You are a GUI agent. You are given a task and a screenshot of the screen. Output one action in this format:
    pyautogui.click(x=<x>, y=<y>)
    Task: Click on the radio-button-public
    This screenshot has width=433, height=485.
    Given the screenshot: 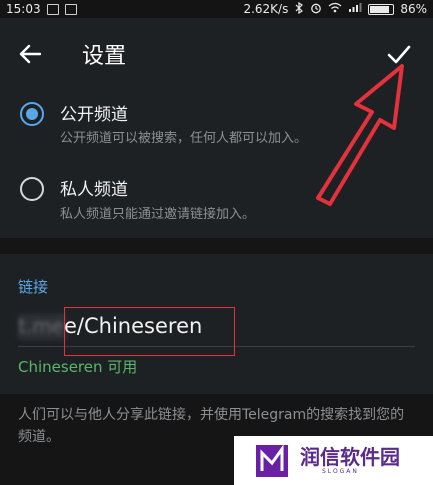 What is the action you would take?
    pyautogui.click(x=32, y=114)
    